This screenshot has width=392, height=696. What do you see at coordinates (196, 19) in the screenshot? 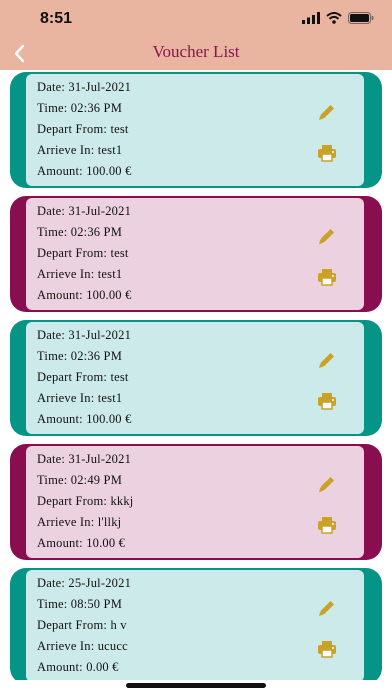
I see `status-bar: 8:51` at bounding box center [196, 19].